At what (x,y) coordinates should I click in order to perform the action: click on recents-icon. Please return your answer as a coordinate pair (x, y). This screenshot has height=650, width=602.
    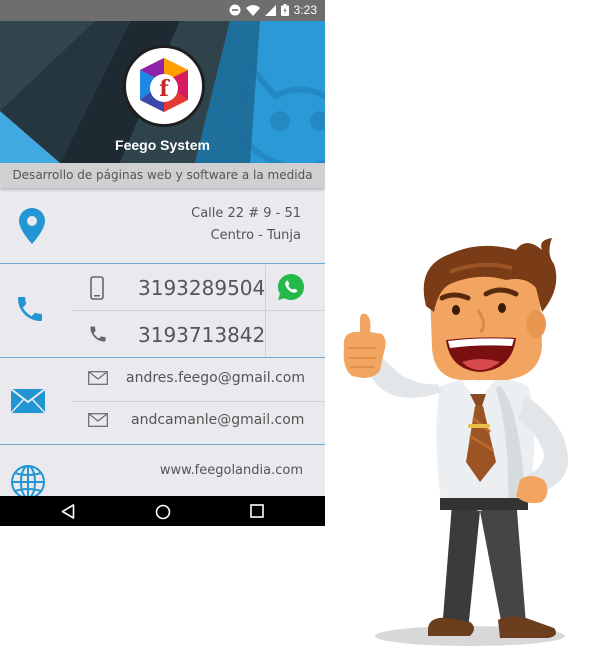
    Looking at the image, I should click on (257, 511).